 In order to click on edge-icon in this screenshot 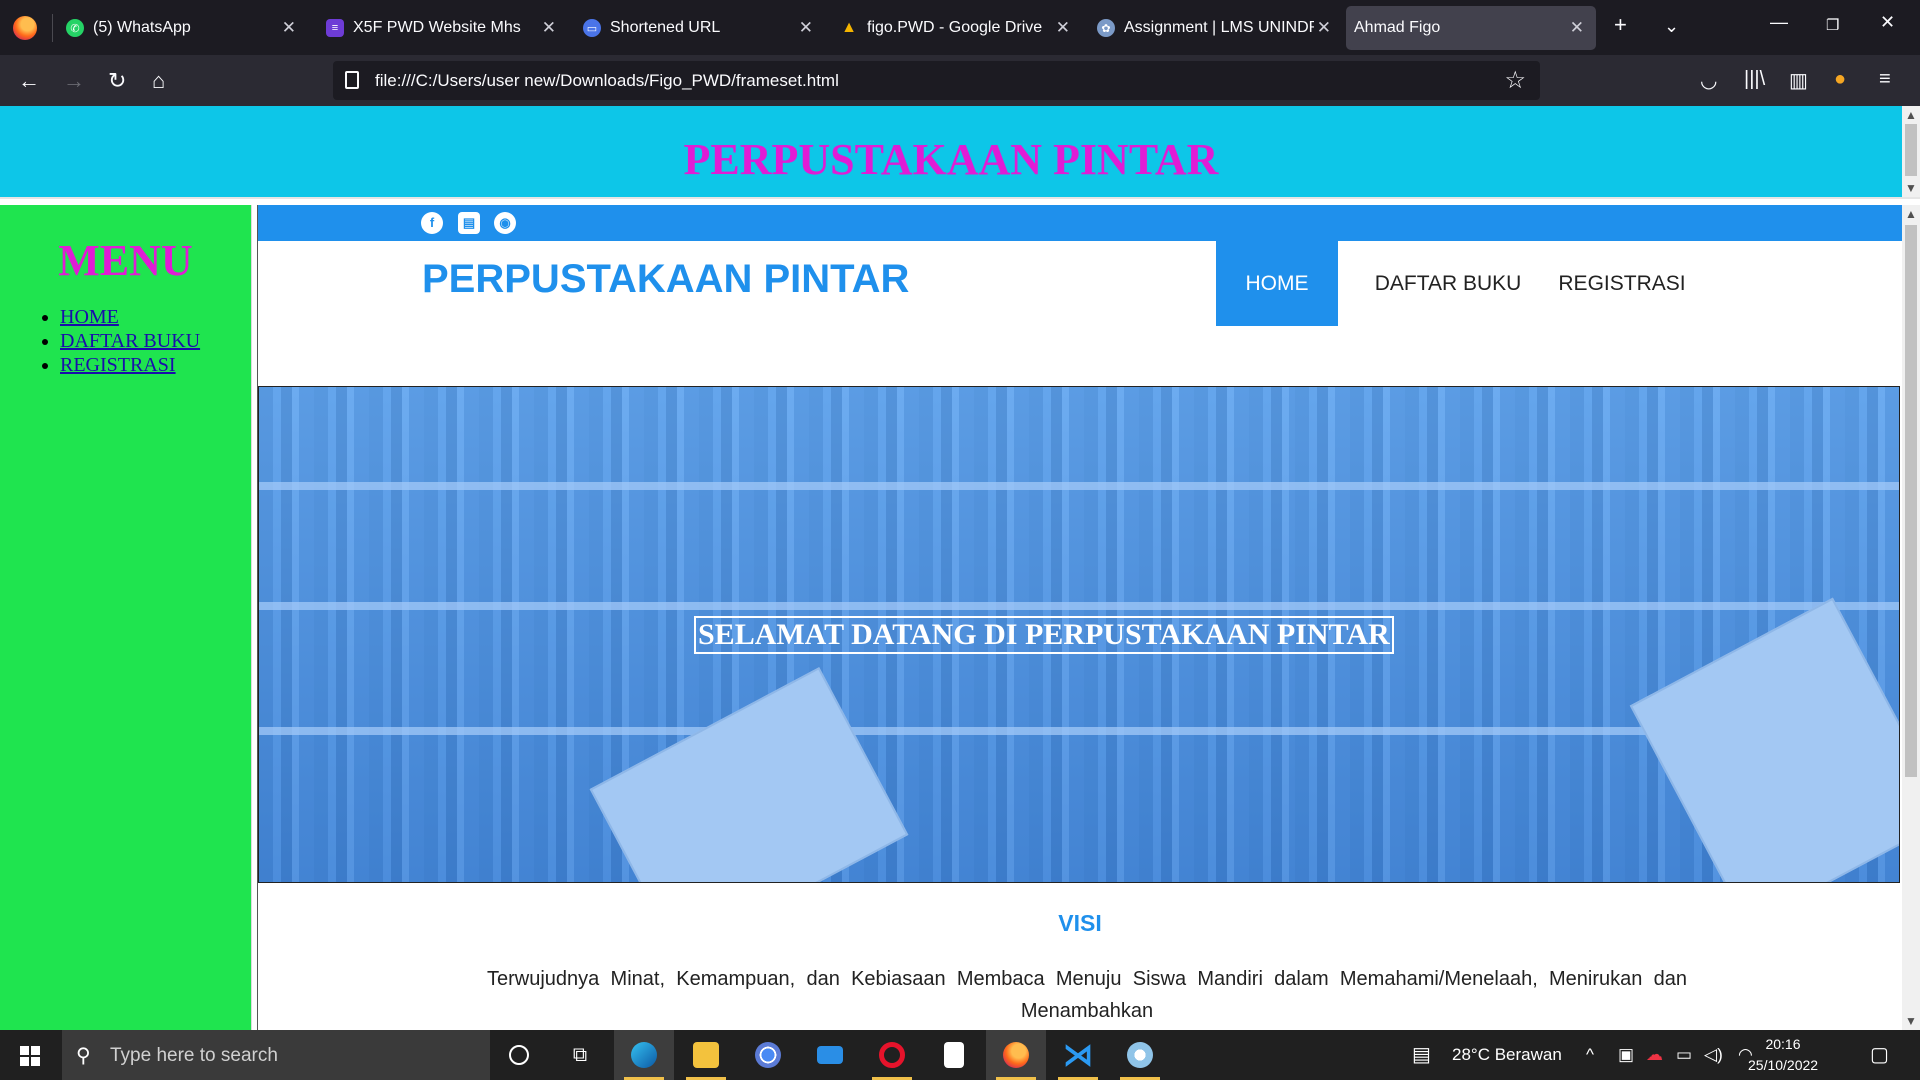, I will do `click(644, 1055)`.